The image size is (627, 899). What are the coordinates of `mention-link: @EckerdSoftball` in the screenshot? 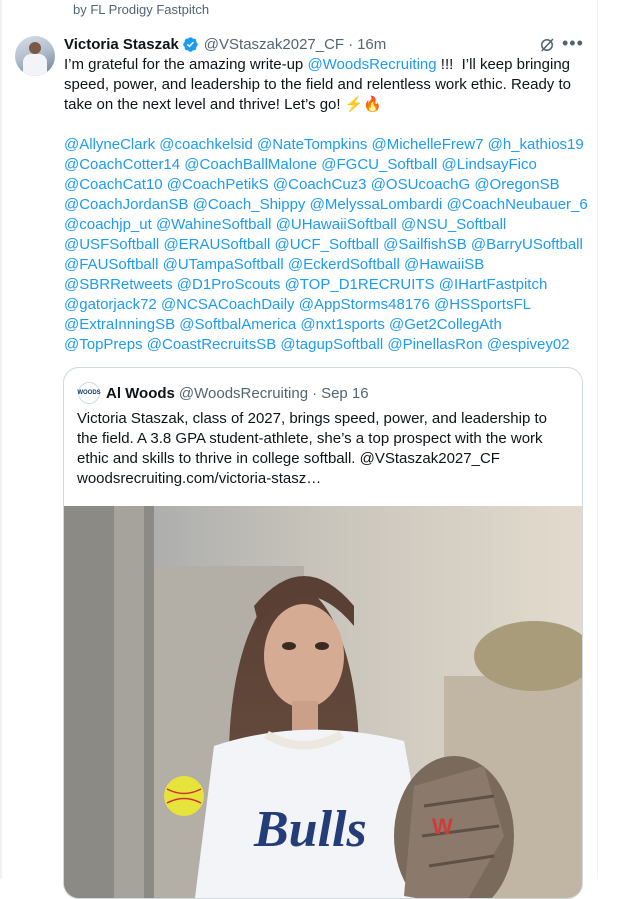 It's located at (344, 264).